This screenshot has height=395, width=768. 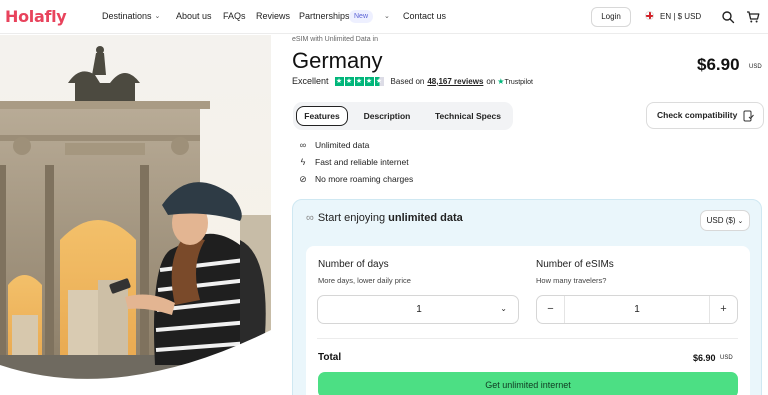 I want to click on half-star-icon: ★, so click(x=379, y=81).